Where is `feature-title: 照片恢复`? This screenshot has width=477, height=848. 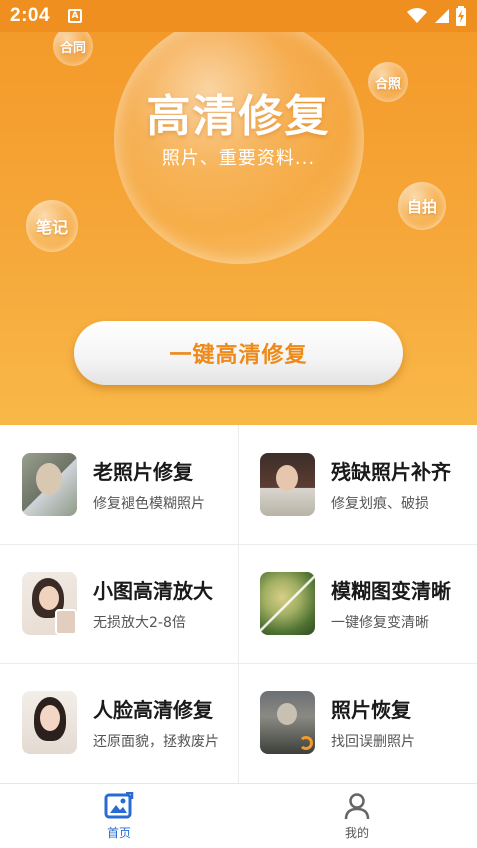 feature-title: 照片恢复 is located at coordinates (371, 710).